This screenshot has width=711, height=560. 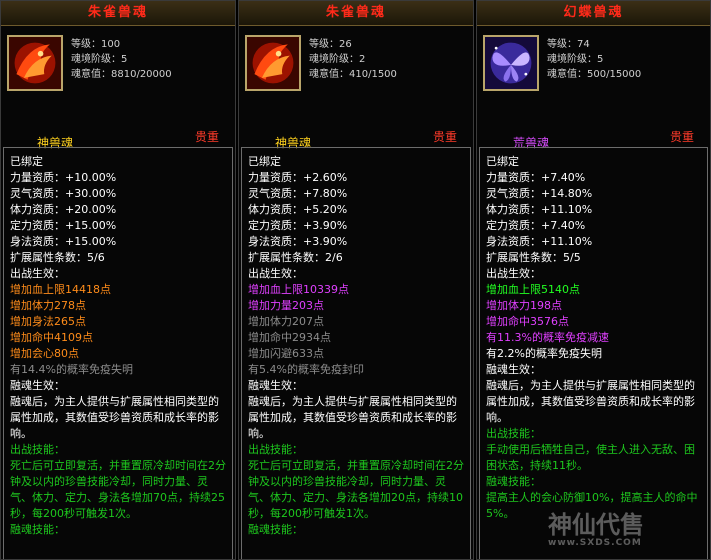 I want to click on attr-spirit: 灵气资质：+30.00%, so click(x=63, y=193).